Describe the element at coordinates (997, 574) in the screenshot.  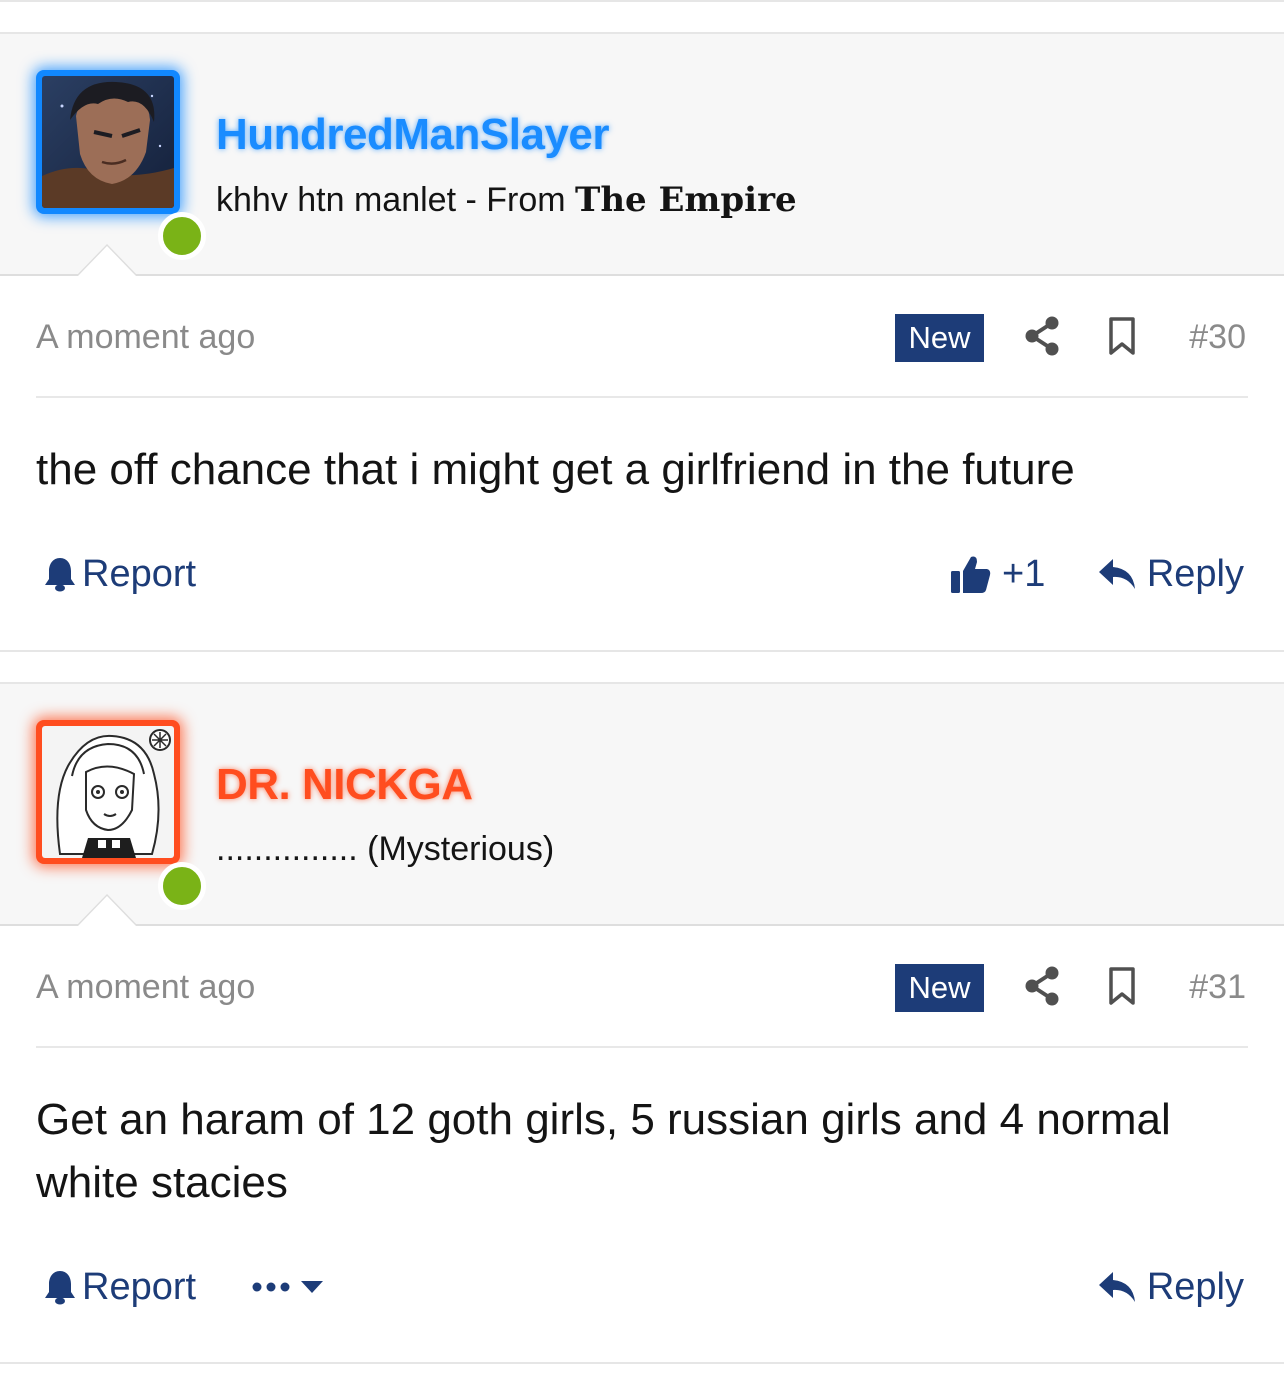
I see `like-button: +1` at that location.